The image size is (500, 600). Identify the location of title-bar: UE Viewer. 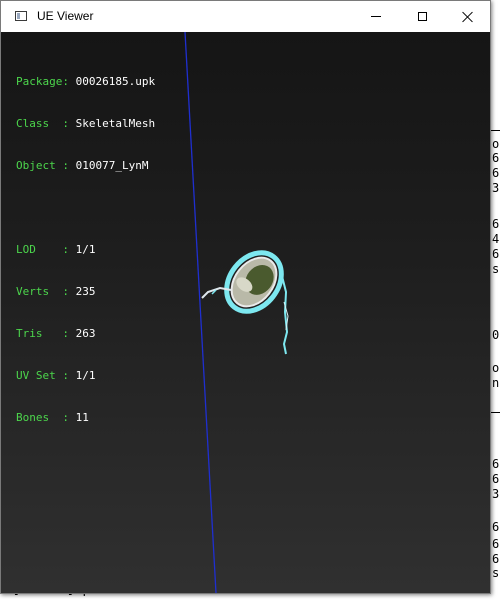
(245, 16).